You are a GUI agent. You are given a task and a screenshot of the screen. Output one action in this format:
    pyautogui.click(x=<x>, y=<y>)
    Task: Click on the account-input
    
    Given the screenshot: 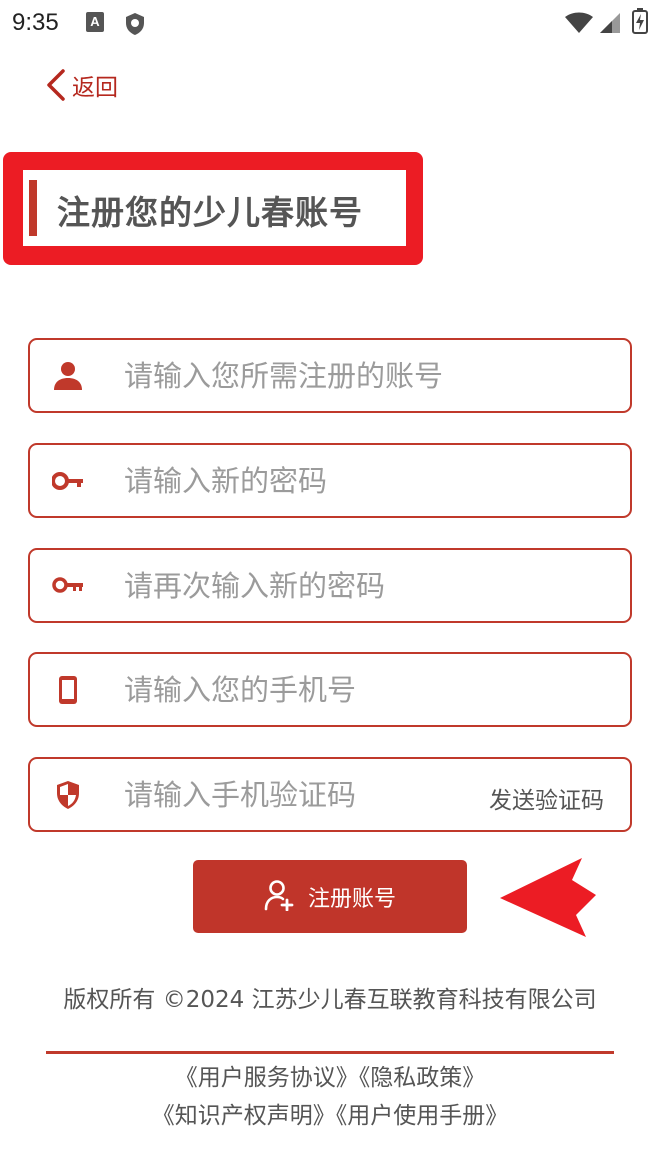 What is the action you would take?
    pyautogui.click(x=364, y=376)
    